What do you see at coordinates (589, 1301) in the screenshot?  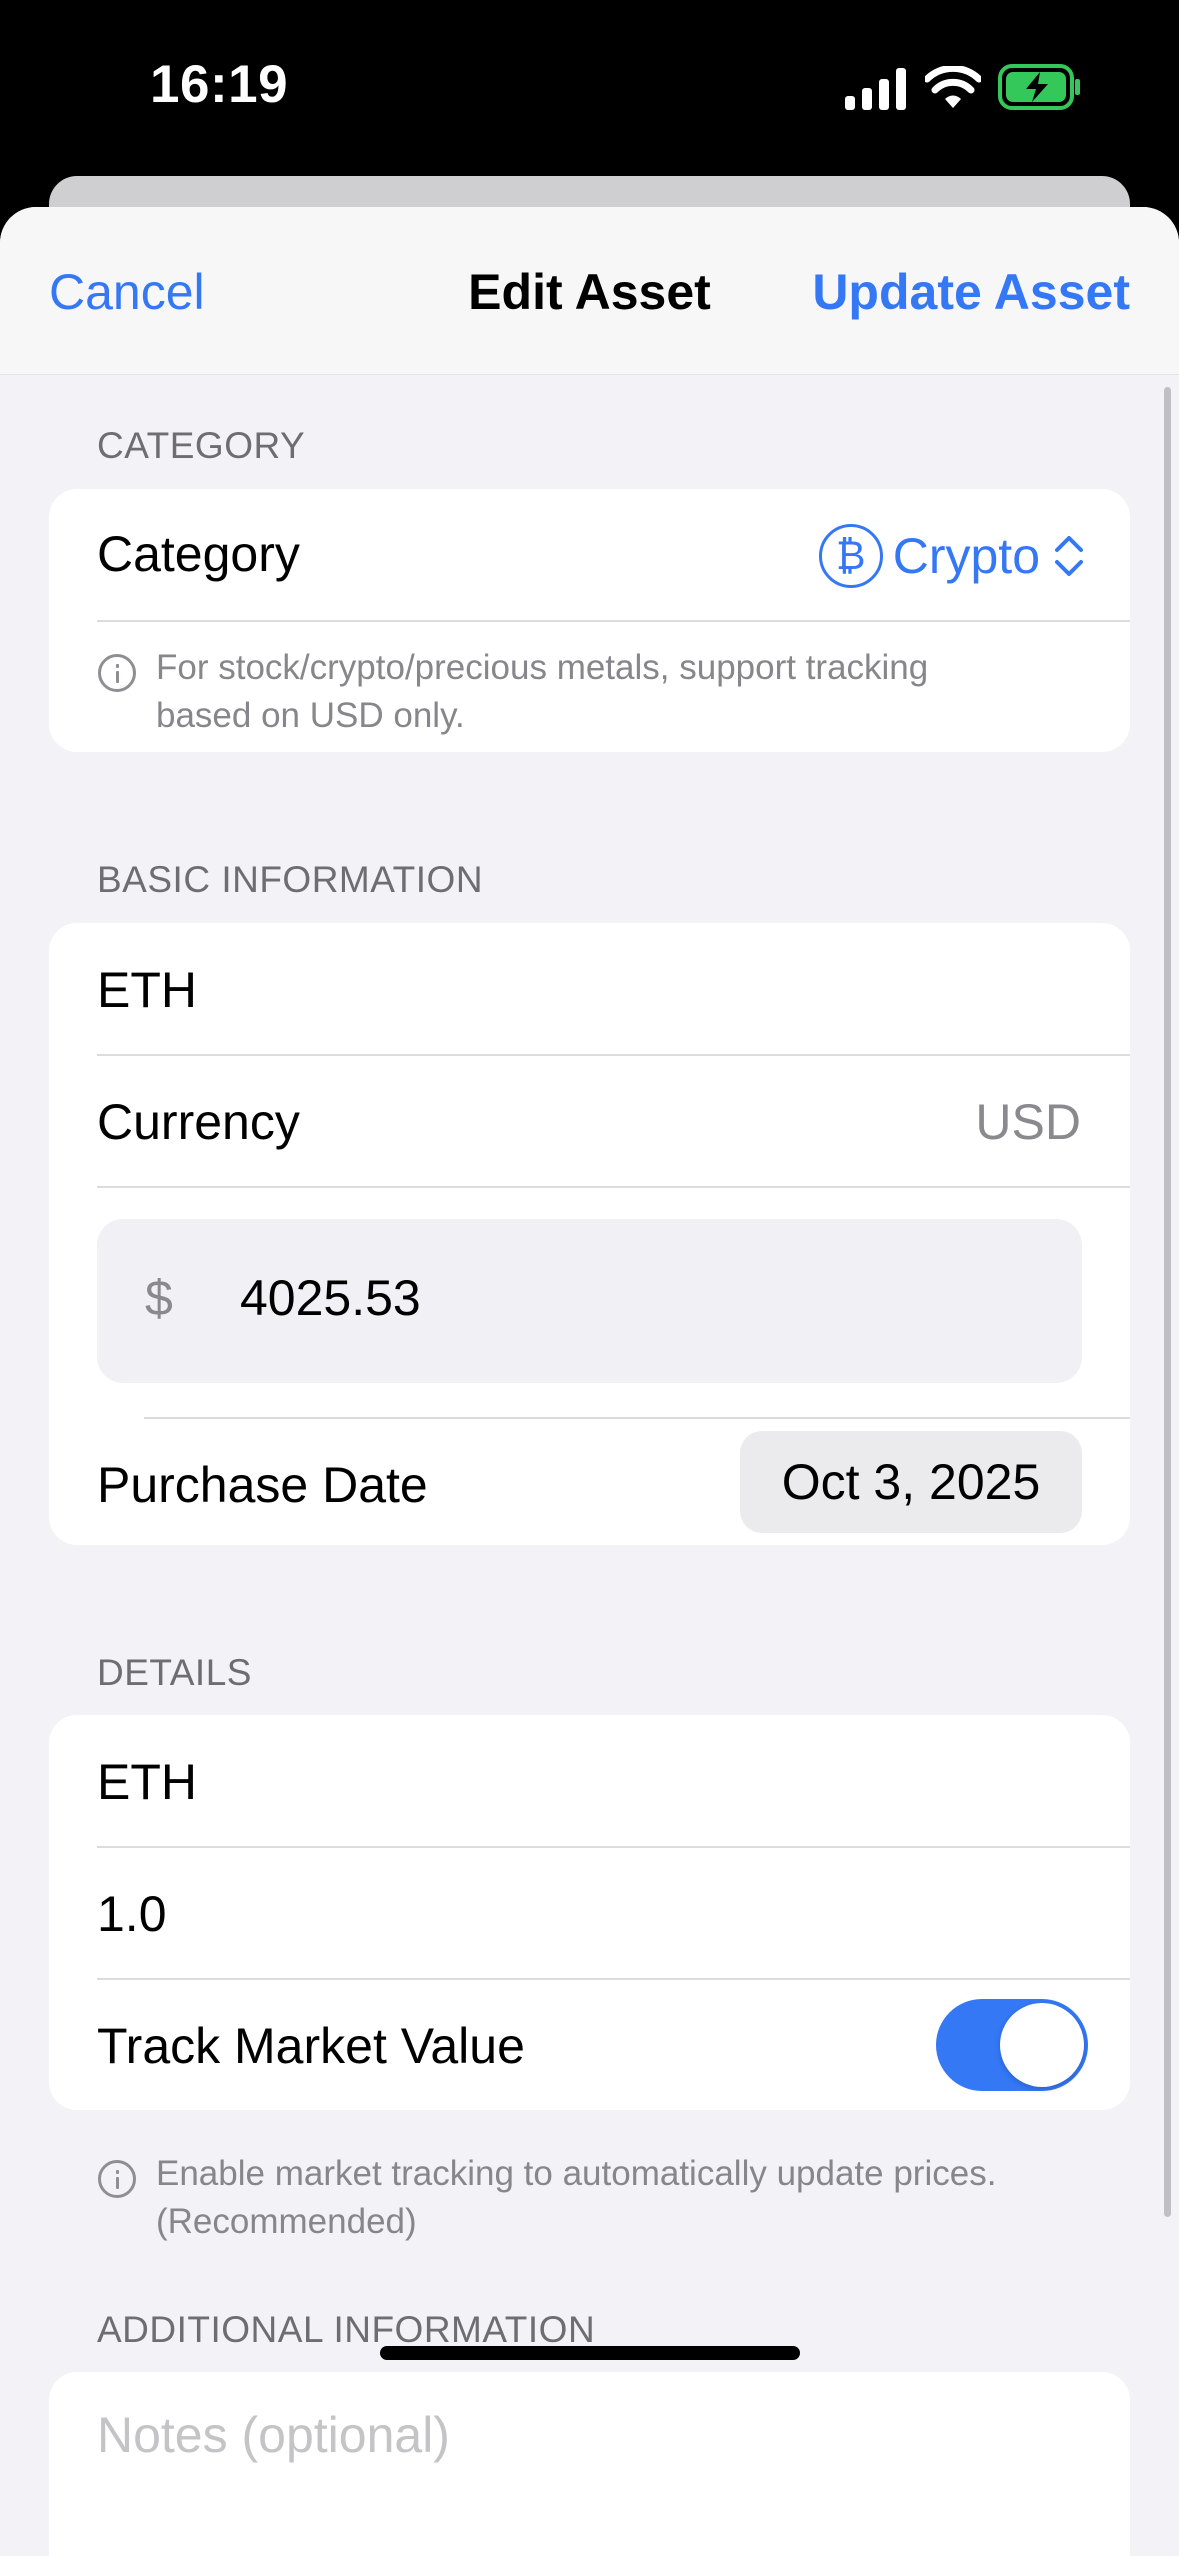 I see `price-input: $ 4025.53` at bounding box center [589, 1301].